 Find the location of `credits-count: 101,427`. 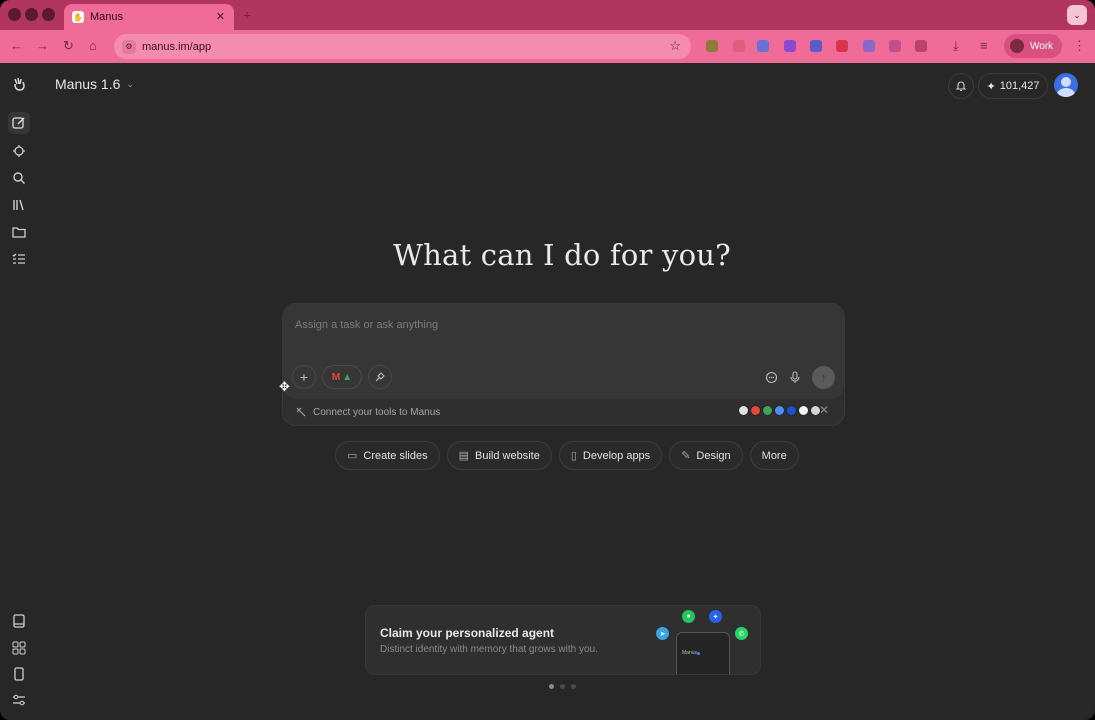

credits-count: 101,427 is located at coordinates (1019, 86).